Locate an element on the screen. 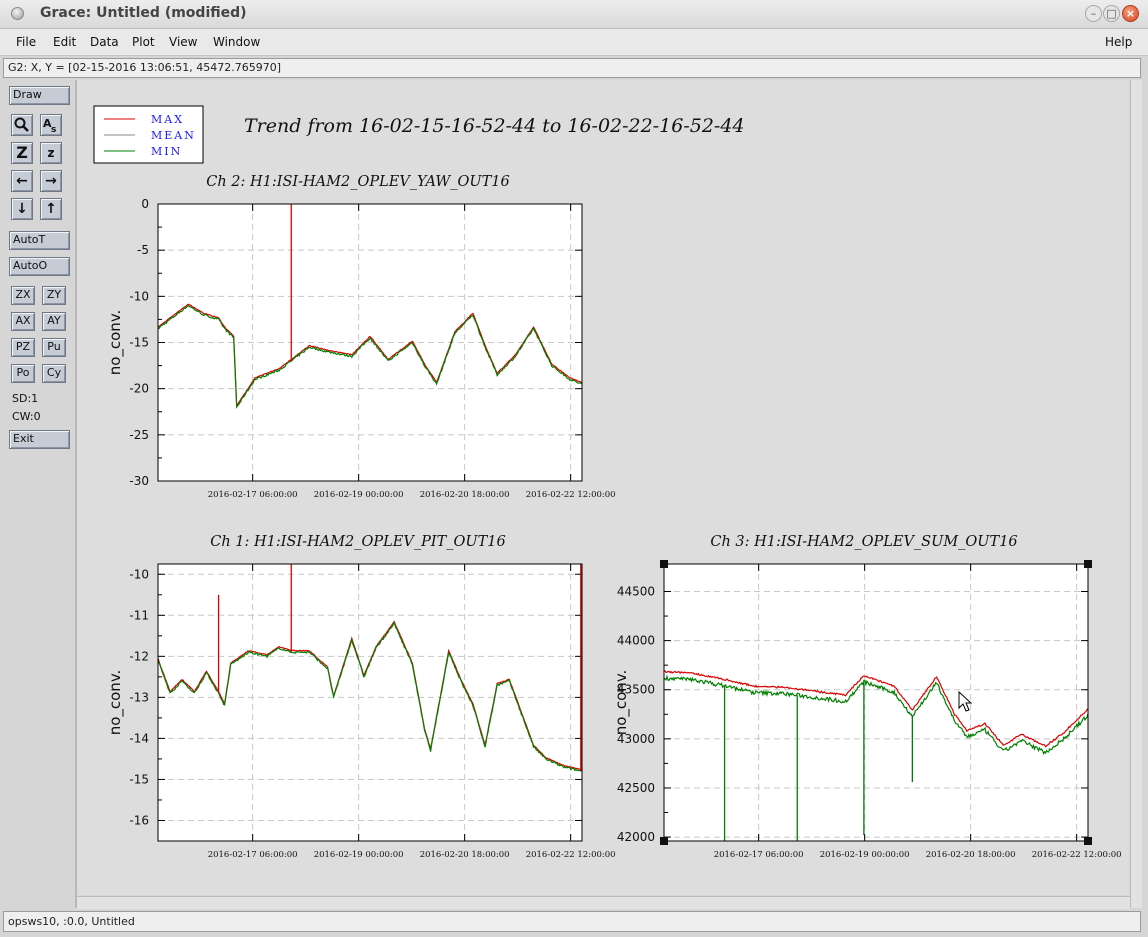 The height and width of the screenshot is (937, 1148). cy-button: Cy is located at coordinates (54, 373).